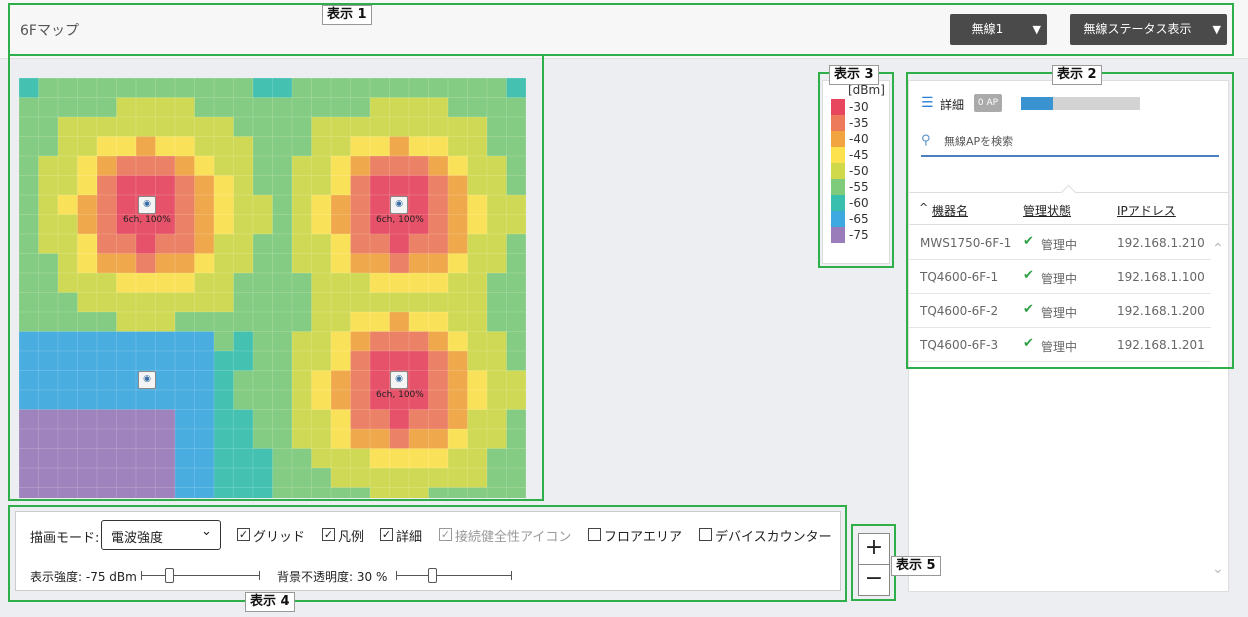 The width and height of the screenshot is (1248, 617). I want to click on annotation-label-4: 表示 4, so click(270, 602).